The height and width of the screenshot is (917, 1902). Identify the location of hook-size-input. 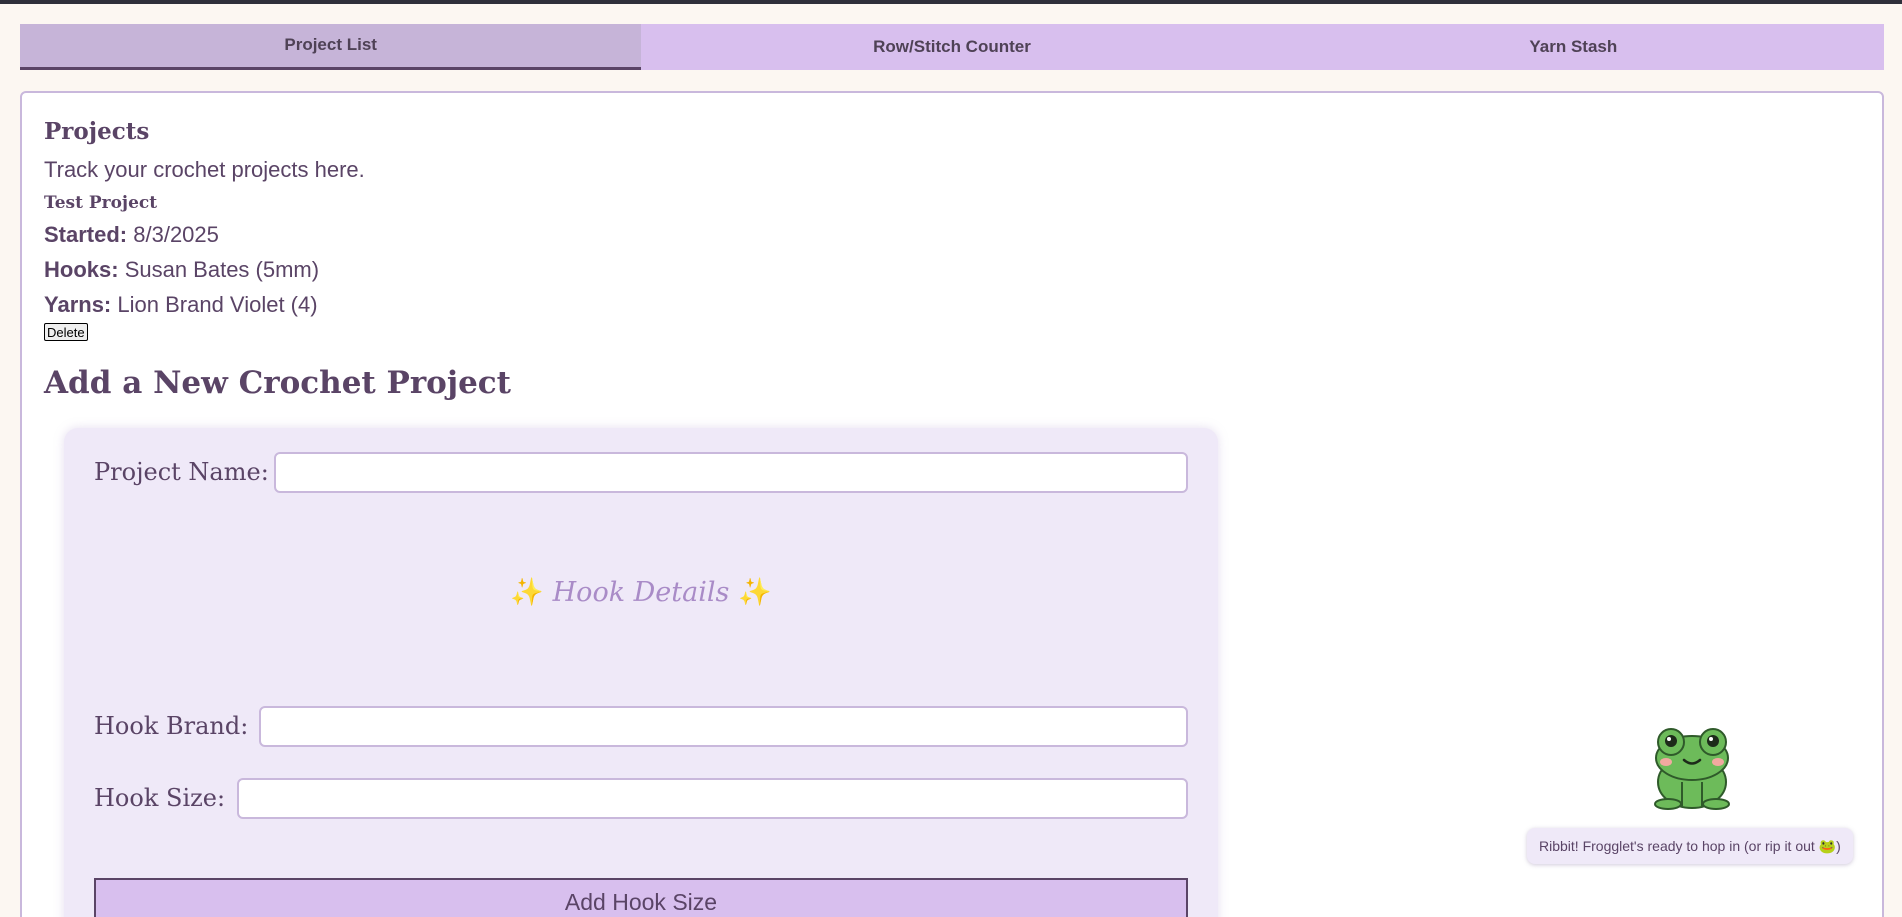
(712, 798).